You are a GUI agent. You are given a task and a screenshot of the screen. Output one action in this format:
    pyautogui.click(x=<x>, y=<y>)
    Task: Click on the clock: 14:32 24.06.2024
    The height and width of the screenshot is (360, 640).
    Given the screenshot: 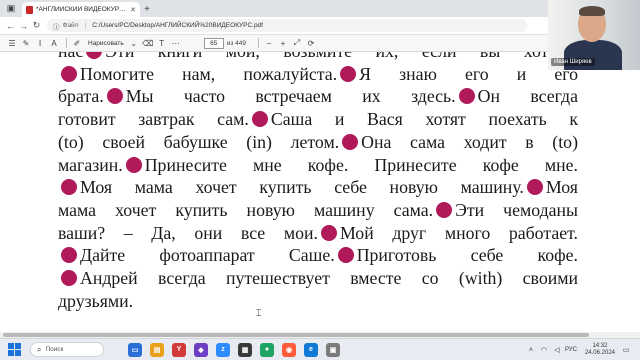 What is the action you would take?
    pyautogui.click(x=600, y=350)
    